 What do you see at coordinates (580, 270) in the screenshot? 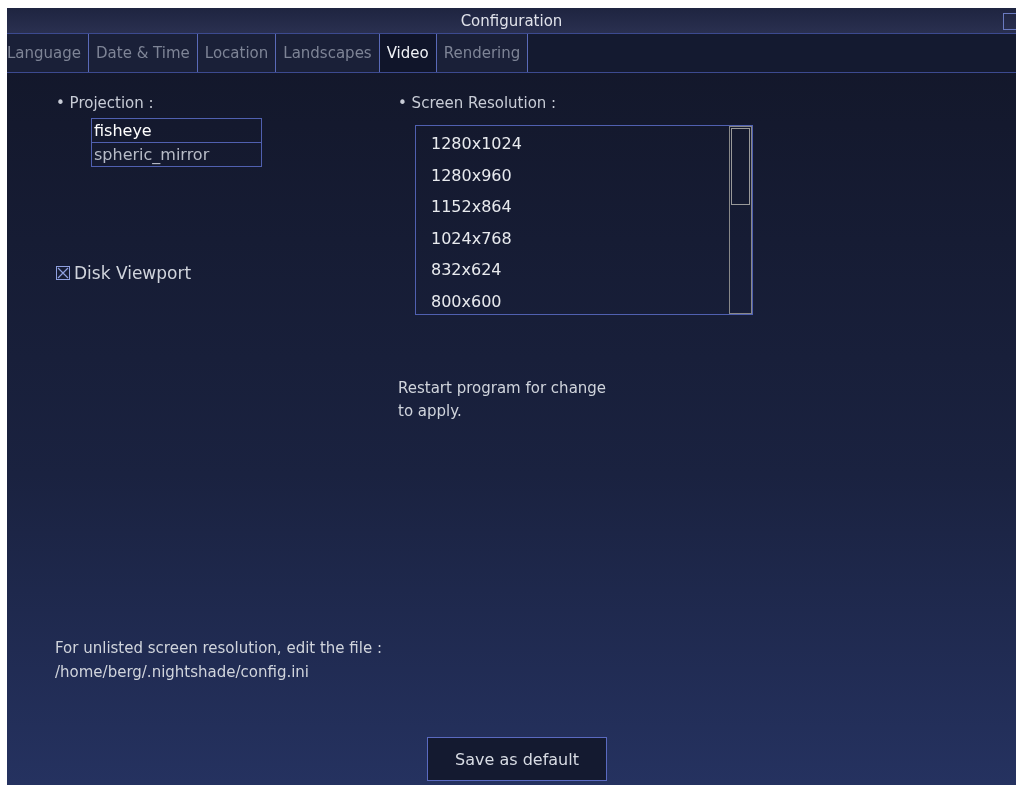
I see `list-item: 832x624` at bounding box center [580, 270].